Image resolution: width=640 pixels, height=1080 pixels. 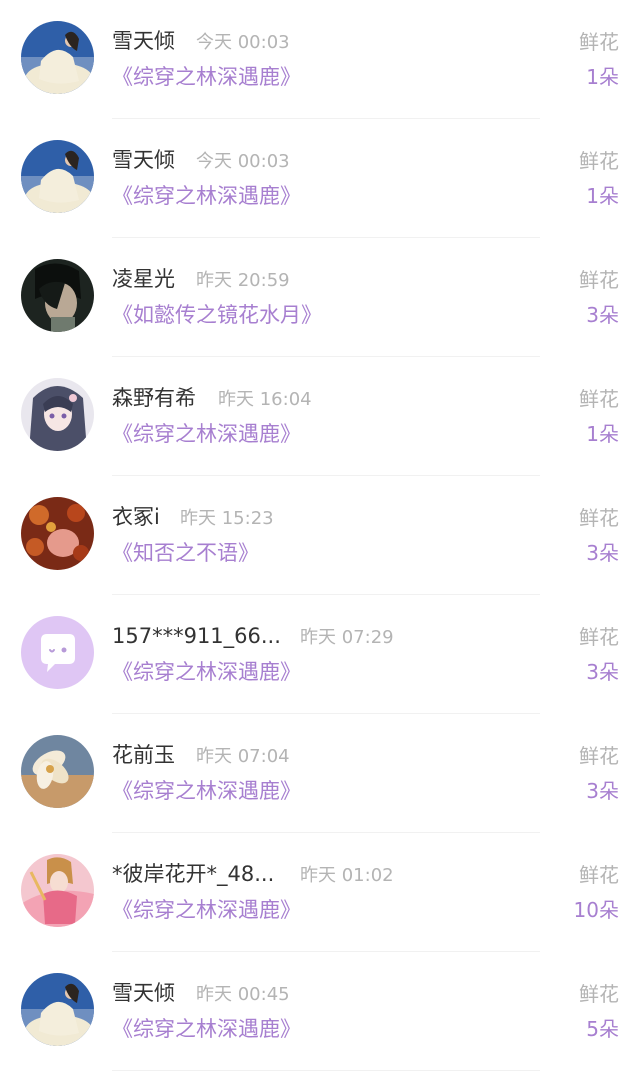 What do you see at coordinates (143, 279) in the screenshot?
I see `username: 凌星光` at bounding box center [143, 279].